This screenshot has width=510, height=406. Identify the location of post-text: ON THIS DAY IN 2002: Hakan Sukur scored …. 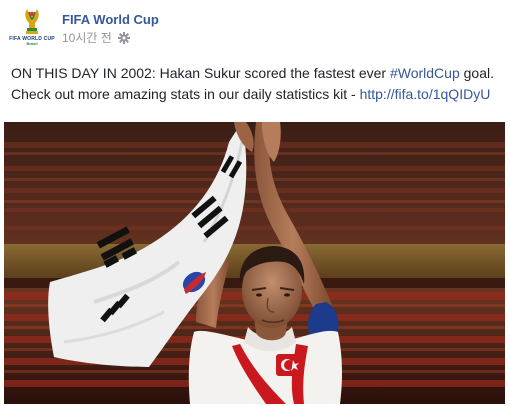
(257, 84).